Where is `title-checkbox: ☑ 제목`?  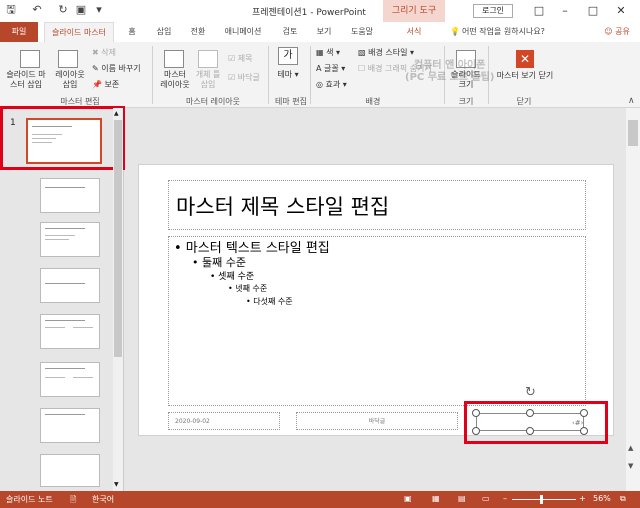
title-checkbox: ☑ 제목 is located at coordinates (240, 59).